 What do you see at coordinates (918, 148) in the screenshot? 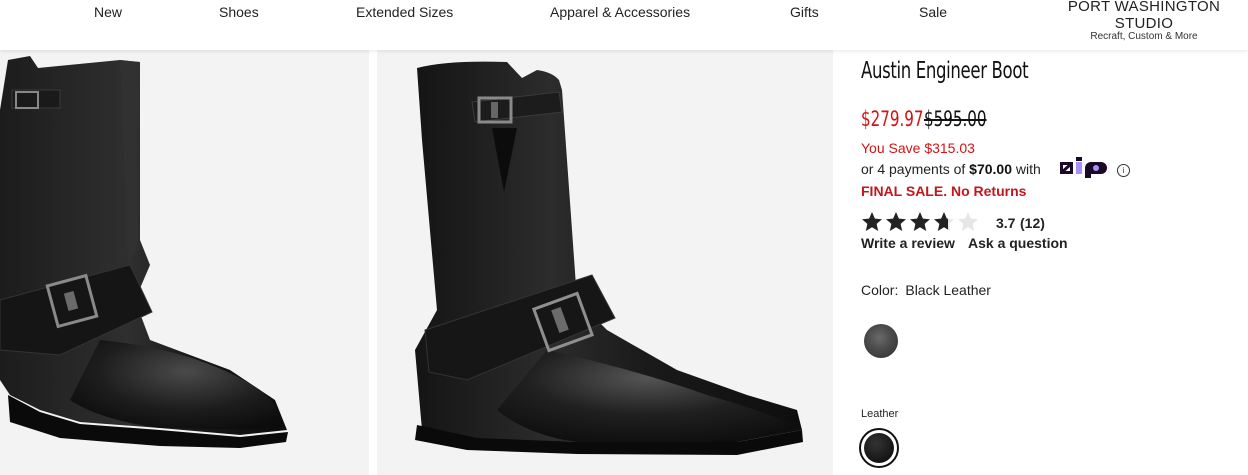
I see `you-save-text: You Save $315.03` at bounding box center [918, 148].